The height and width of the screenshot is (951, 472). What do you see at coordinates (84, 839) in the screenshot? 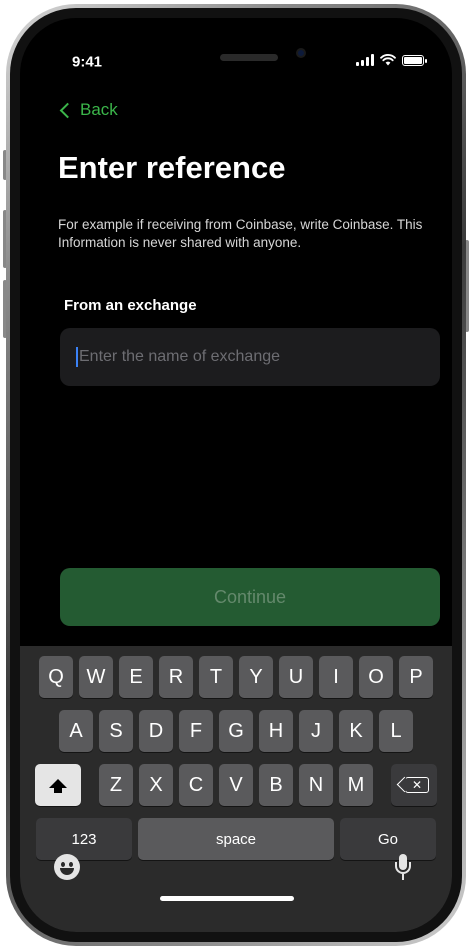
I see `numbers-key: 123` at bounding box center [84, 839].